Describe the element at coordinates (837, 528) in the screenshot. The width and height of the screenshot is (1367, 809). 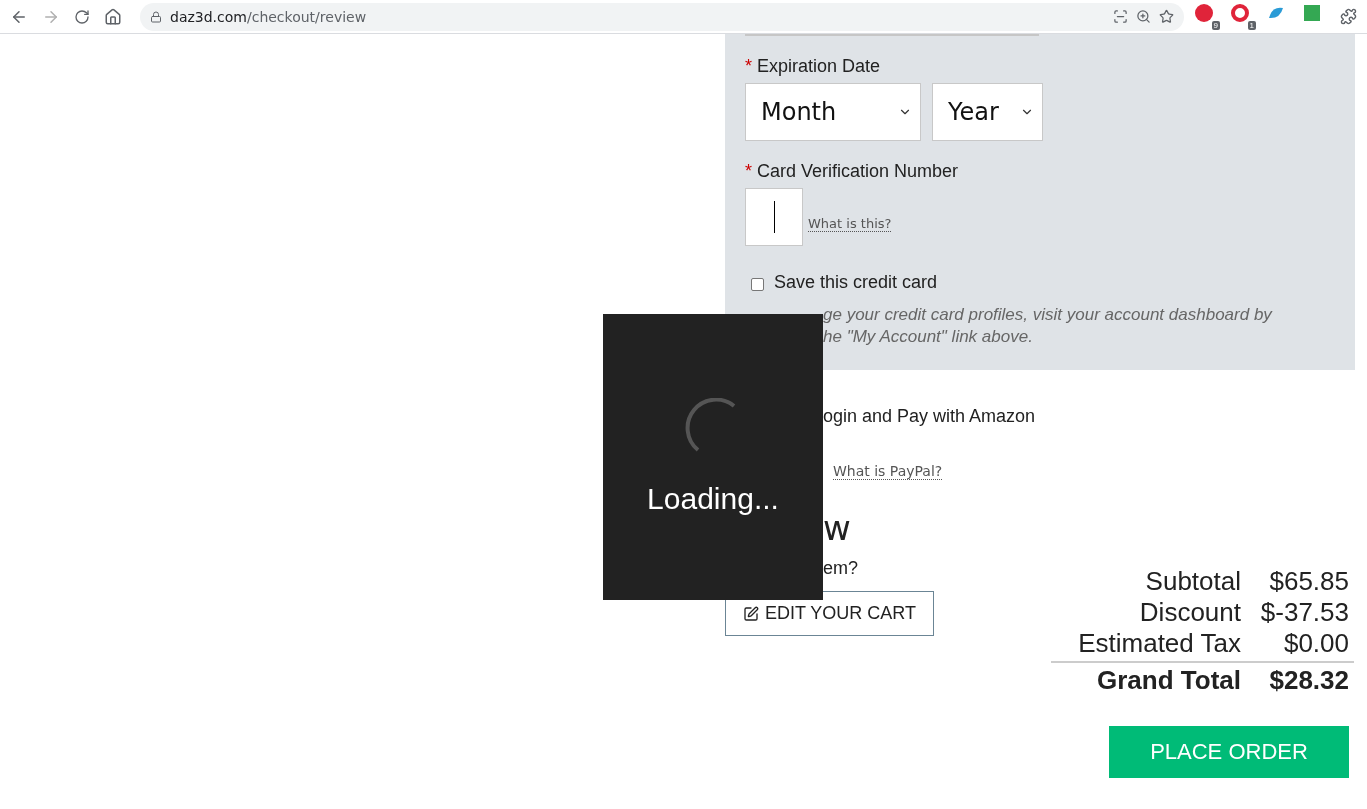
I see `section-heading: w` at that location.